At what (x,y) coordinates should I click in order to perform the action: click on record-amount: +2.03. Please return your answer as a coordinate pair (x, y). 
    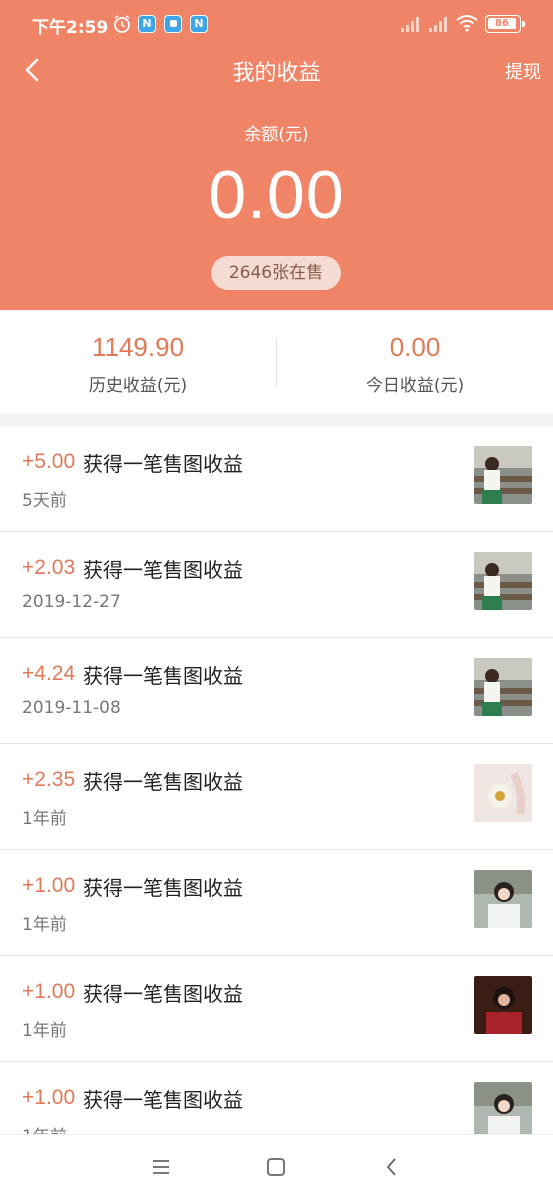
    Looking at the image, I should click on (49, 567).